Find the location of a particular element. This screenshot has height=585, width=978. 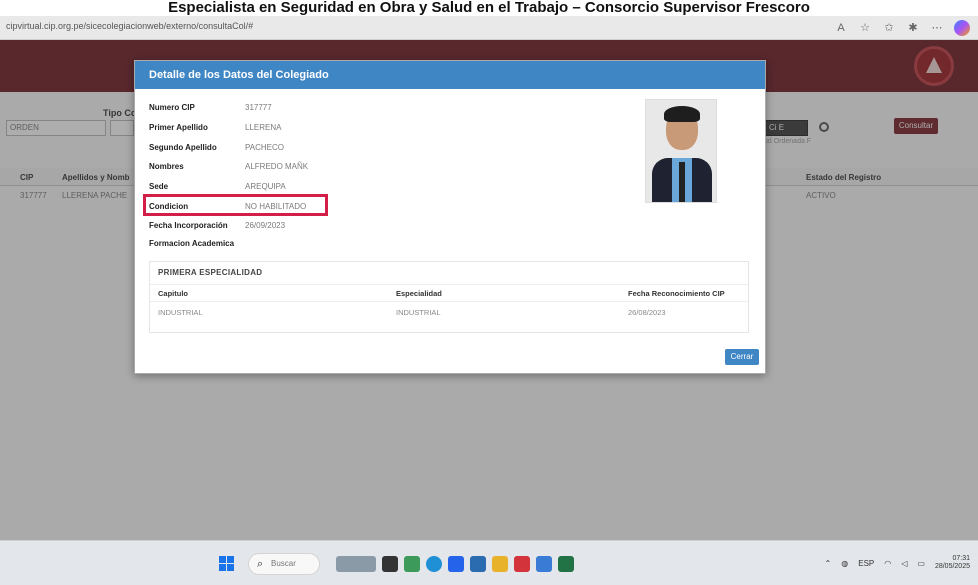

read-aloud-icon: A is located at coordinates (841, 28).